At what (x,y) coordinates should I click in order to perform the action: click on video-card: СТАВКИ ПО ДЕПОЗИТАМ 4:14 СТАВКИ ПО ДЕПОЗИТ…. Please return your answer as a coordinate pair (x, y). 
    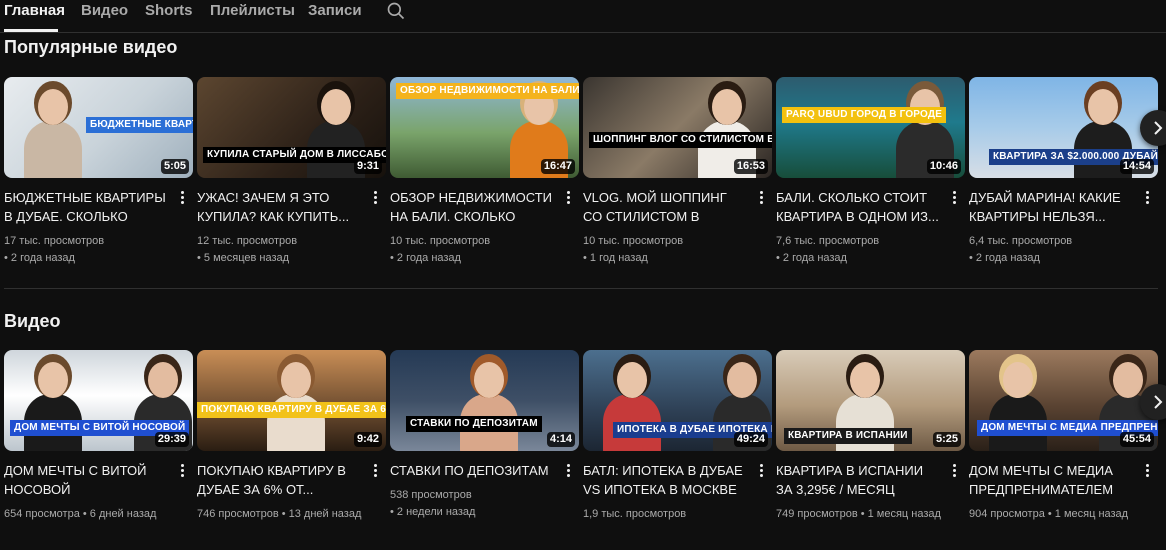
    Looking at the image, I should click on (484, 450).